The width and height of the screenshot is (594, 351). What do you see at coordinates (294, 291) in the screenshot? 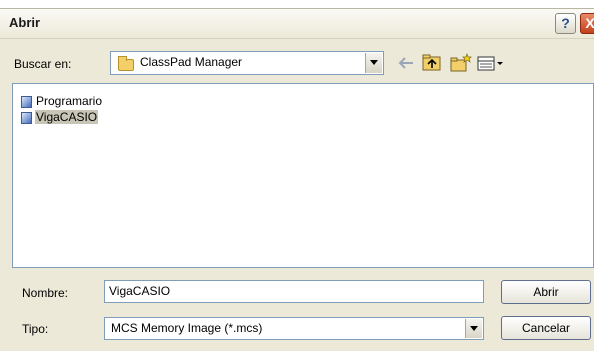
I see `file-name-input: VigaCASIO` at bounding box center [294, 291].